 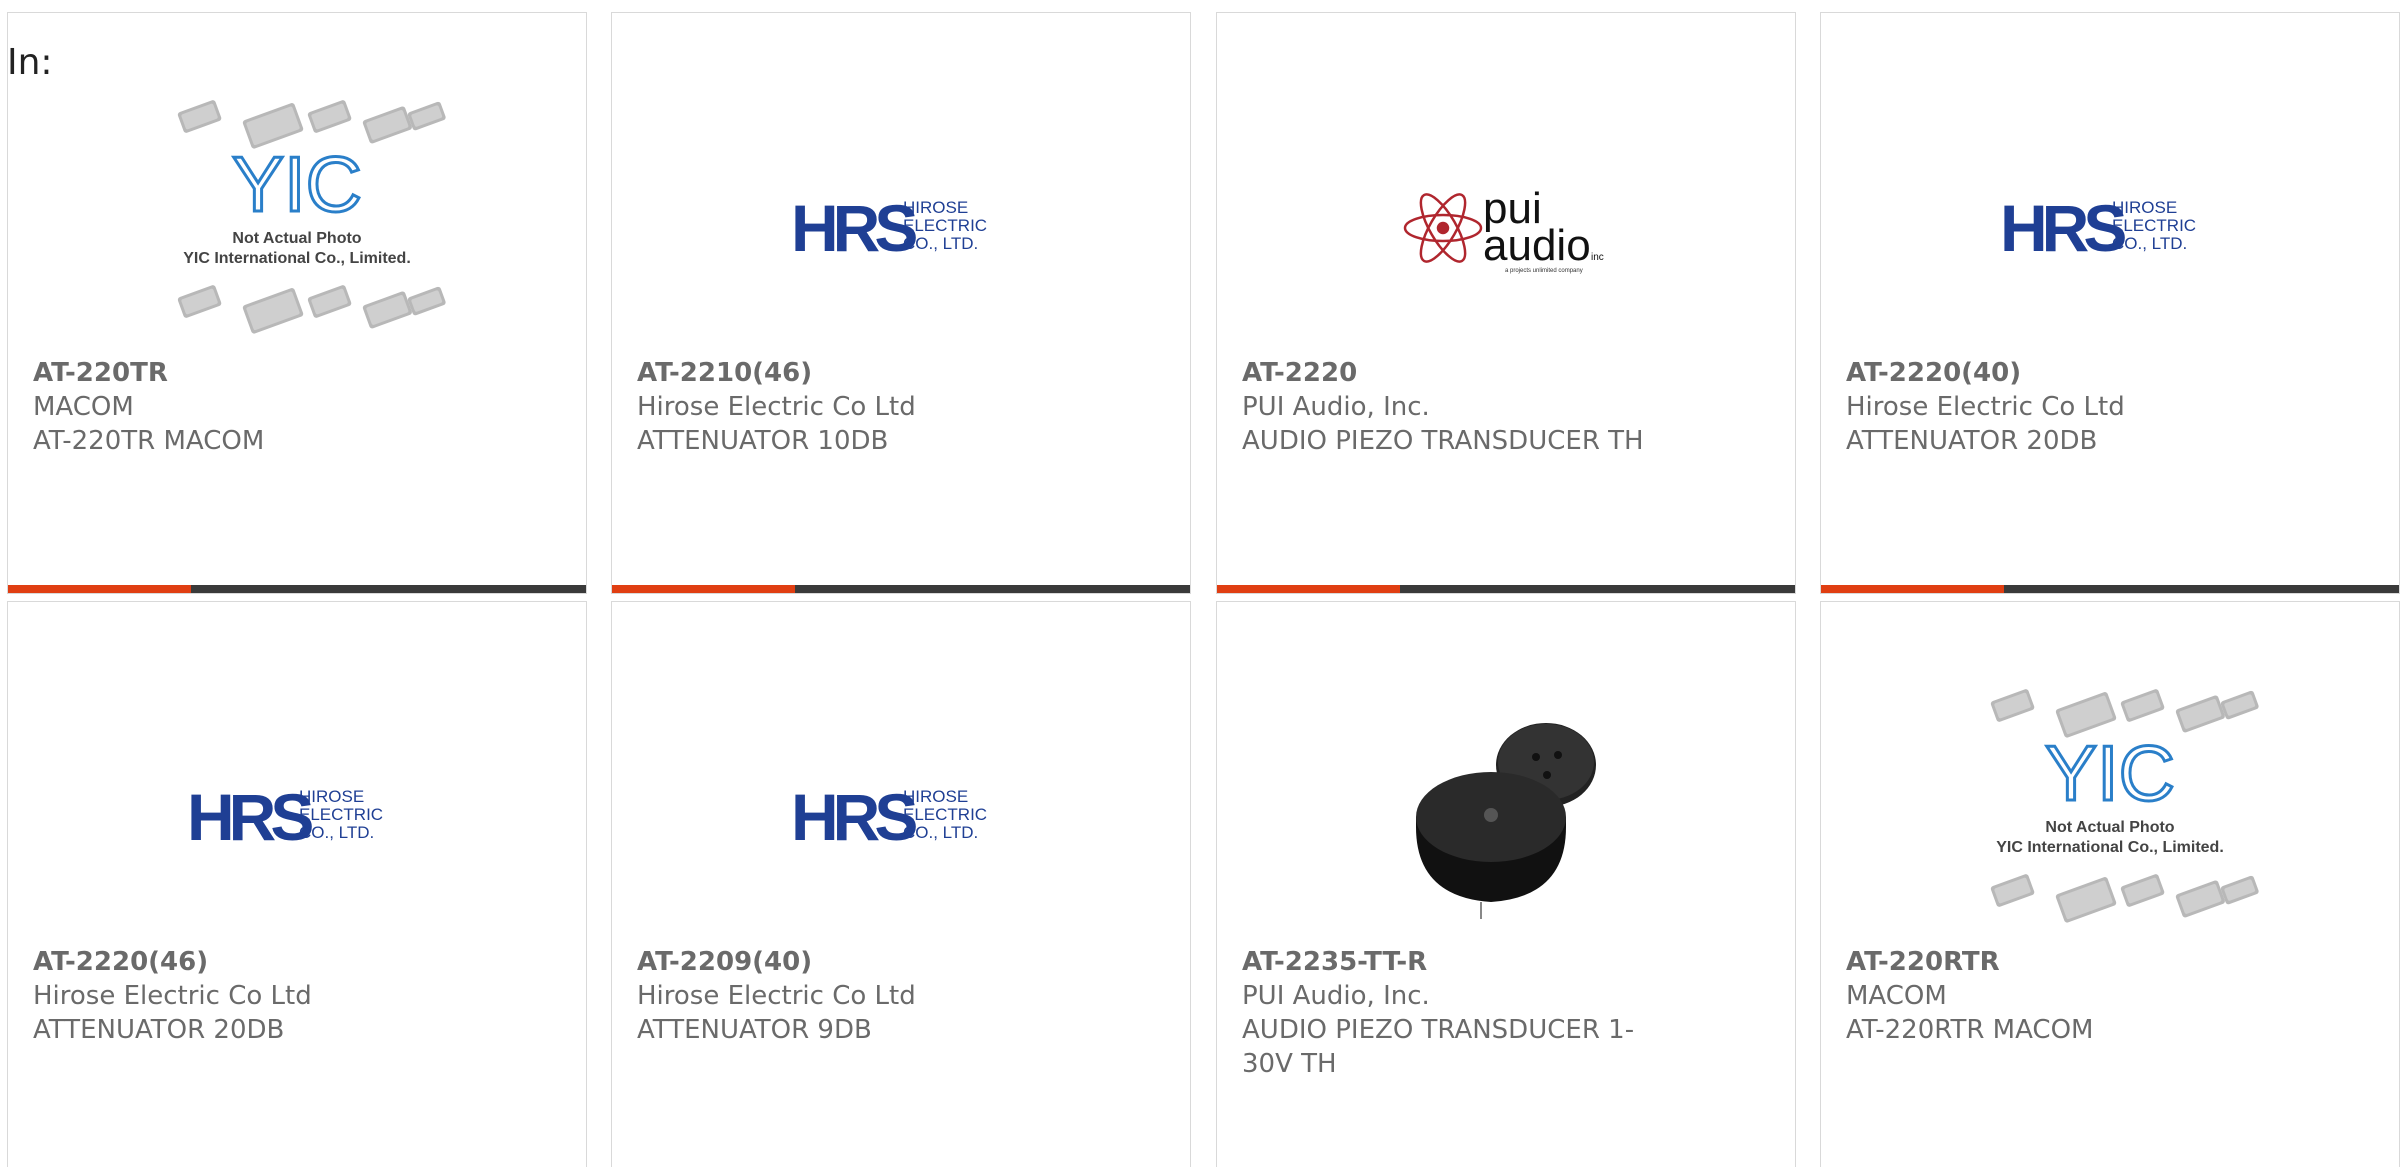 What do you see at coordinates (763, 441) in the screenshot?
I see `description: ATTENUATOR 10DB` at bounding box center [763, 441].